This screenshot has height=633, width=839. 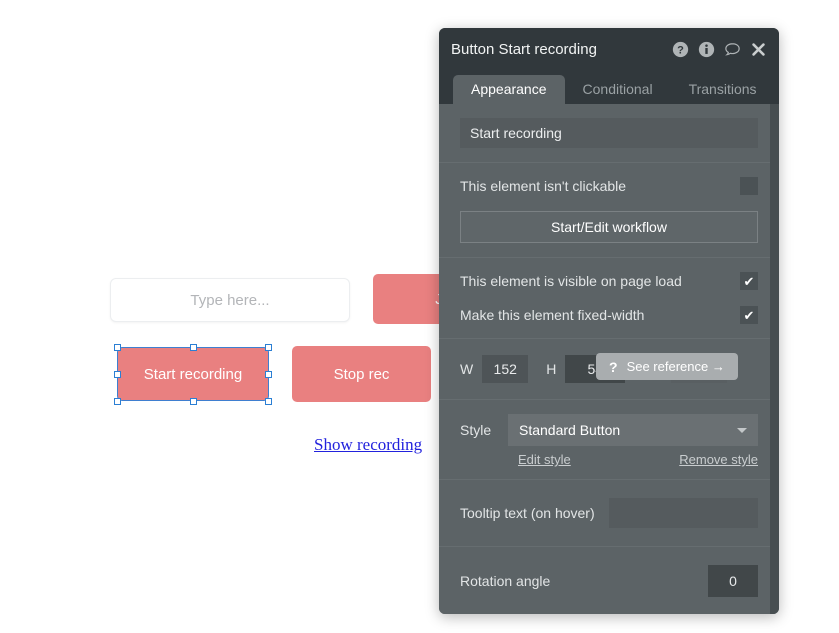 I want to click on start-recording-button-label: Start recording, so click(x=193, y=374).